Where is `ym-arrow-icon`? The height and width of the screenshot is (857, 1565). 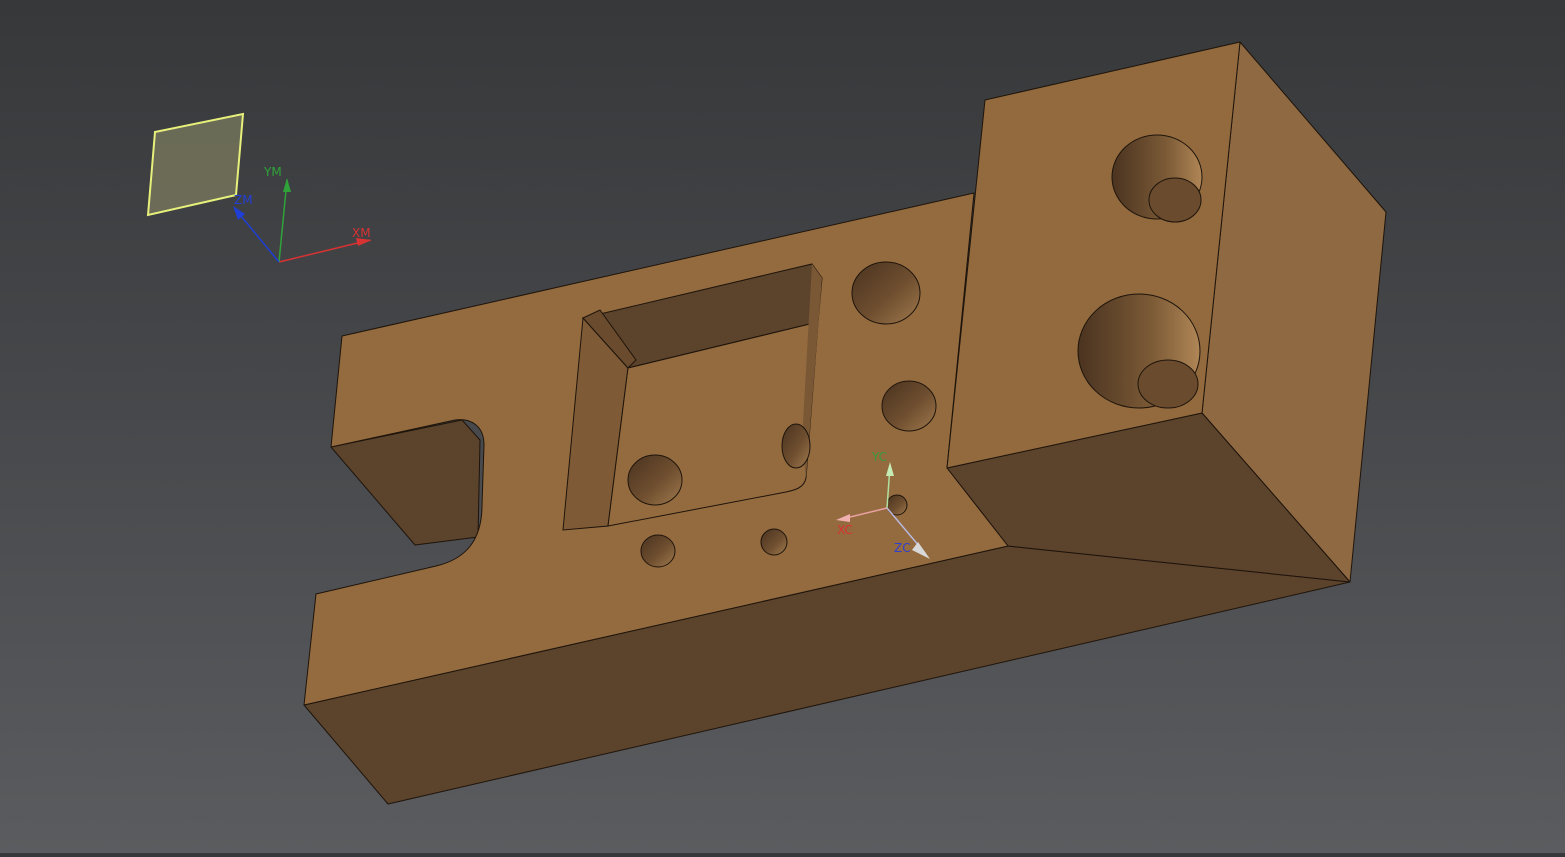
ym-arrow-icon is located at coordinates (287, 185).